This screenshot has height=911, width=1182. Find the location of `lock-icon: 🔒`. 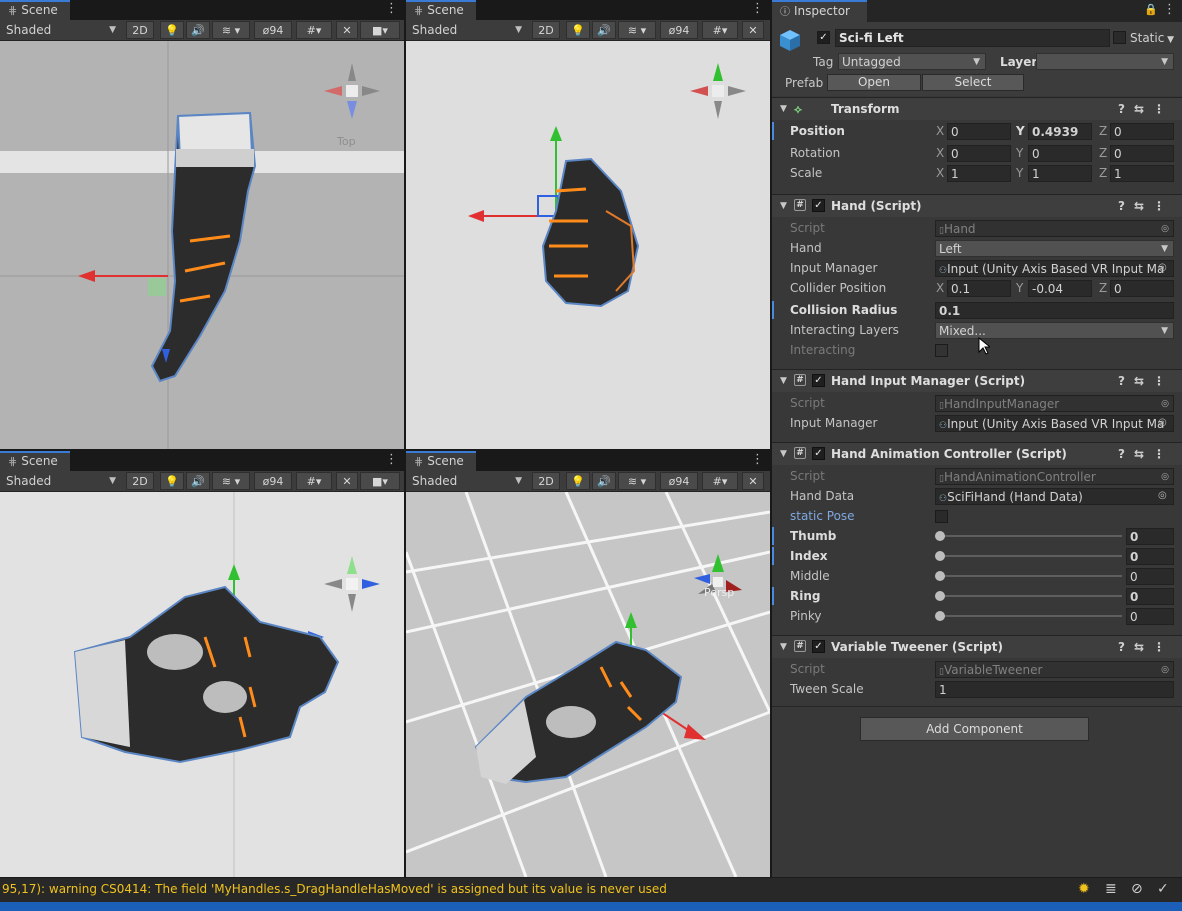

lock-icon: 🔒 is located at coordinates (1151, 9).